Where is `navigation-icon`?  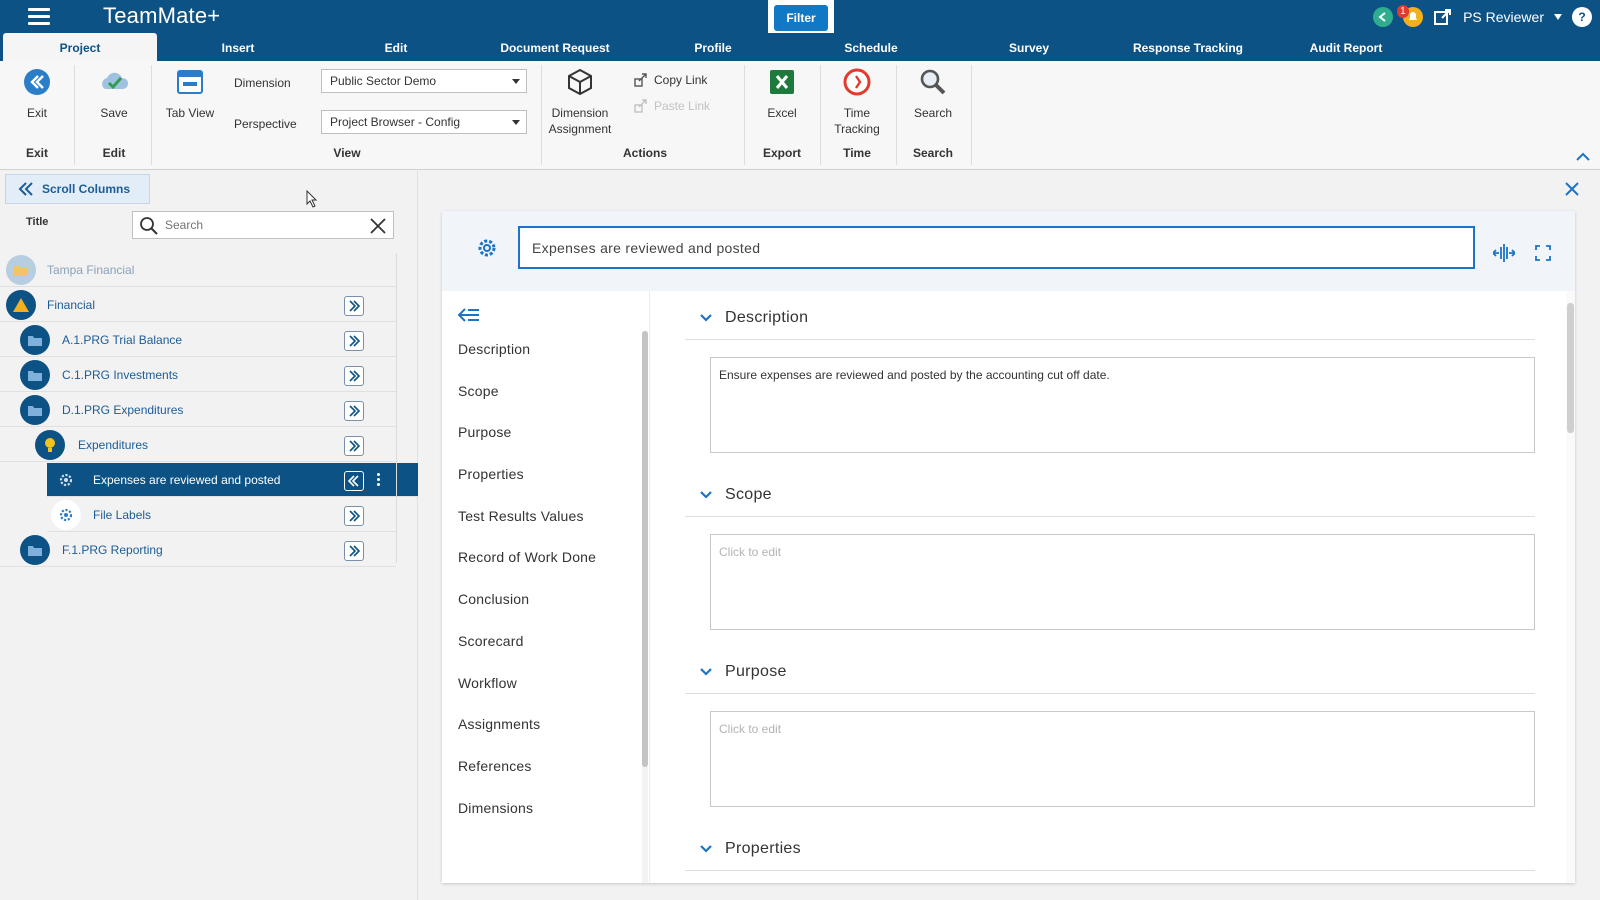
navigation-icon is located at coordinates (1383, 16).